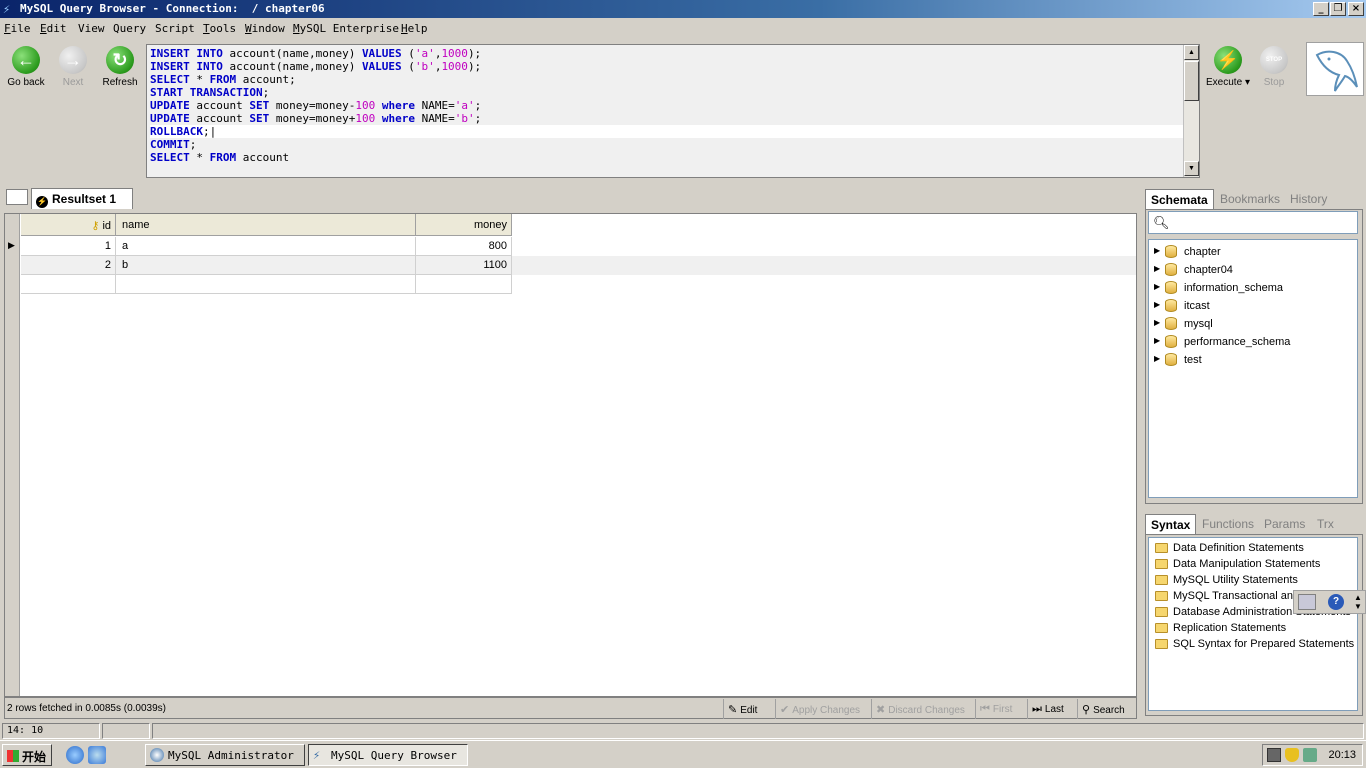 The height and width of the screenshot is (768, 1366). Describe the element at coordinates (666, 144) in the screenshot. I see `editor-line: COMMIT;` at that location.